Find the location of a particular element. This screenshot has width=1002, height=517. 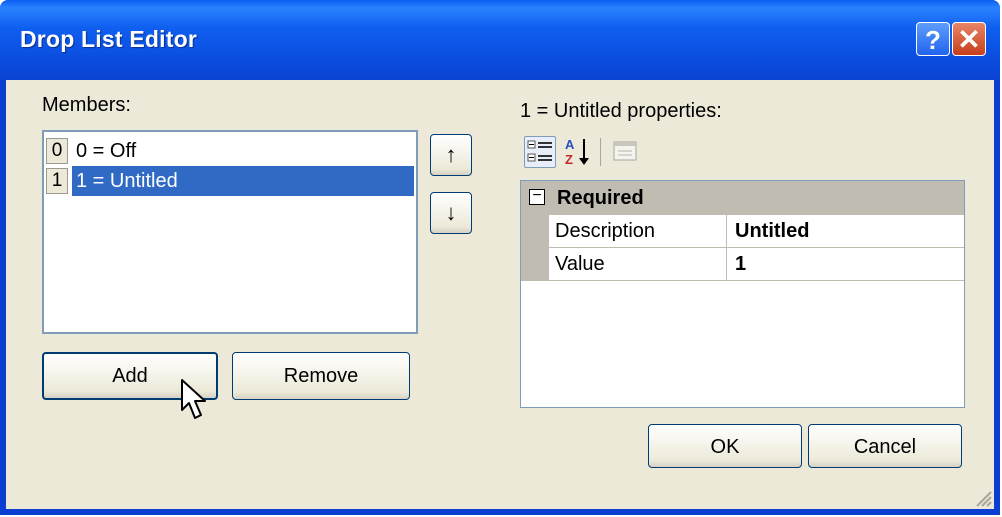

alphabetical-sort-icon: A Z is located at coordinates (577, 152).